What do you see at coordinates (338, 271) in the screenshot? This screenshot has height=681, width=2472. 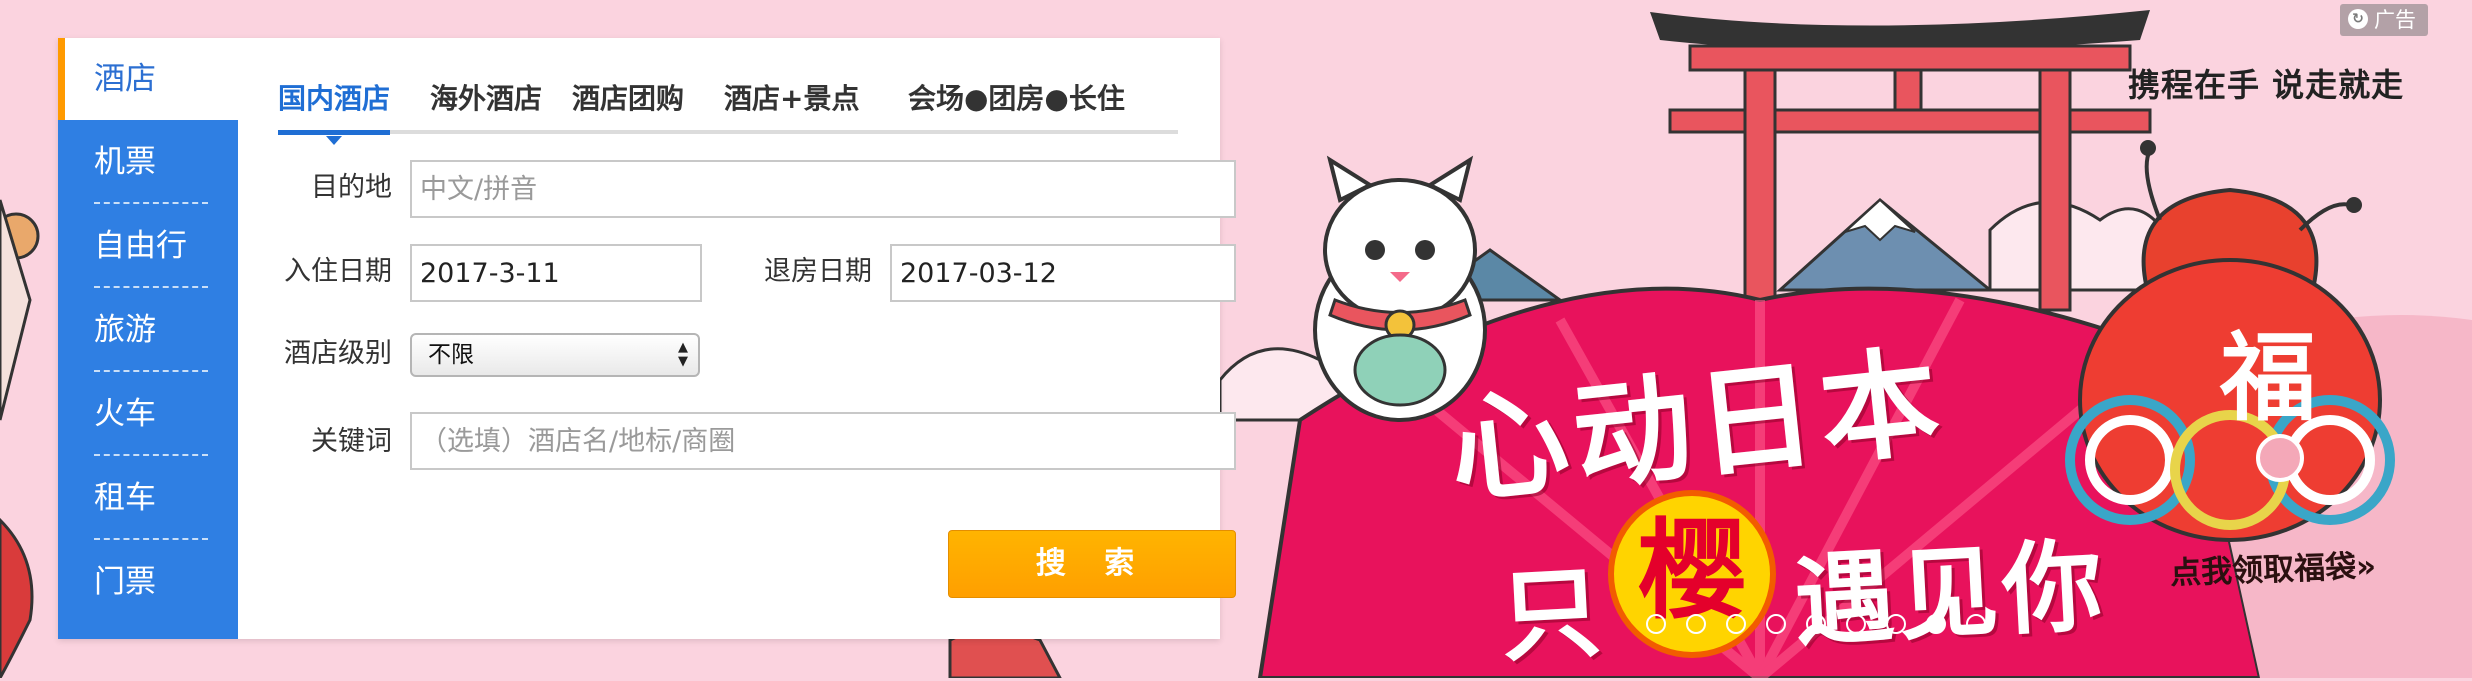 I see `checkin-label: 入住日期` at bounding box center [338, 271].